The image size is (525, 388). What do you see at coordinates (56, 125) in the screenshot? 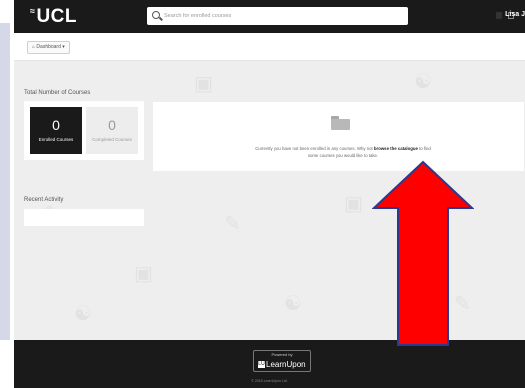
I see `enrolled-count: 0` at bounding box center [56, 125].